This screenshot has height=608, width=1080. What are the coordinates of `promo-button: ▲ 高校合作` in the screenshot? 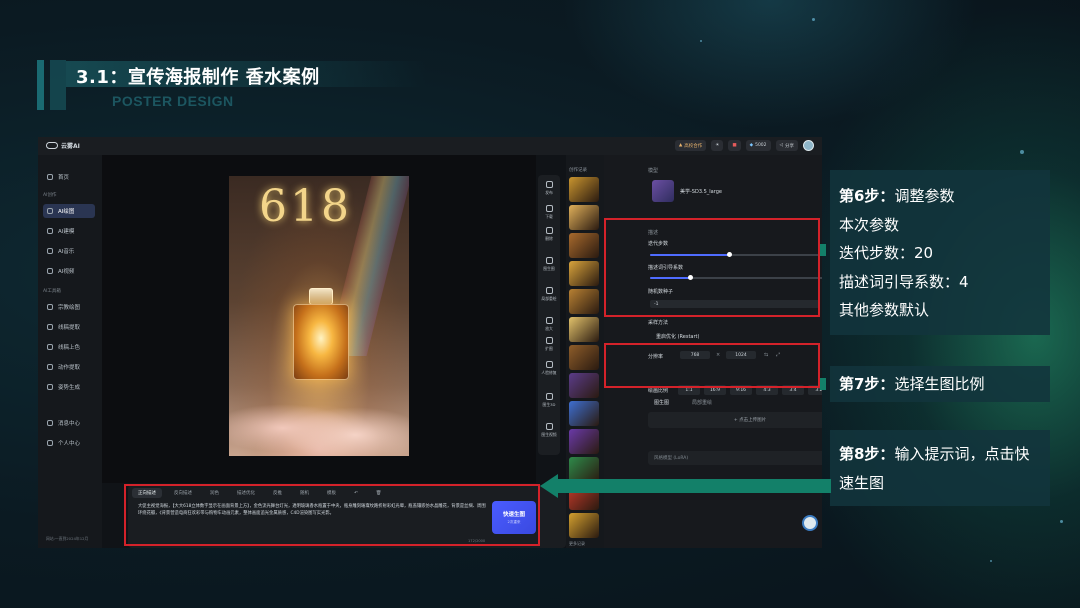 It's located at (690, 145).